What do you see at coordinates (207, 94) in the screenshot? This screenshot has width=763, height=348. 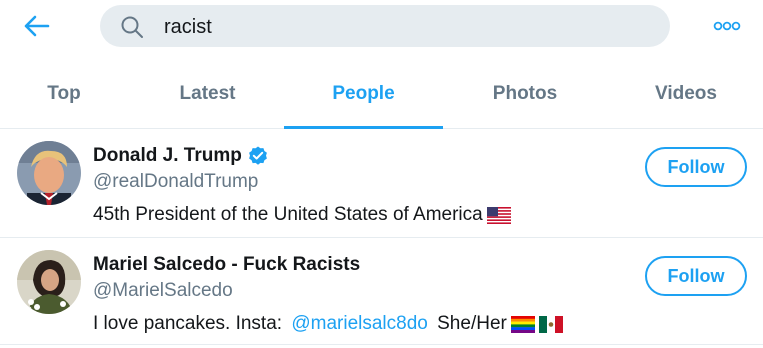 I see `tab-latest: Latest` at bounding box center [207, 94].